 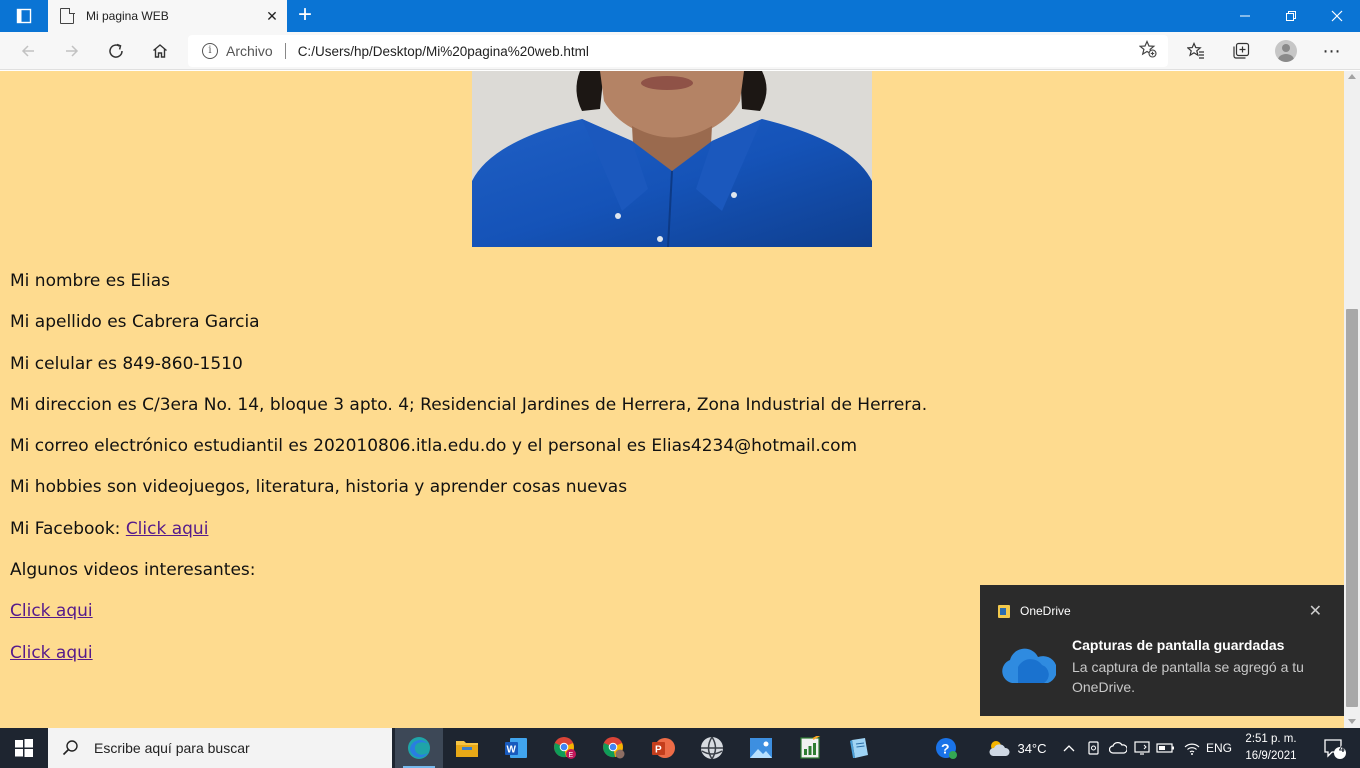 I want to click on clock: 2:51 p. m. 16/9/2021, so click(x=1271, y=748).